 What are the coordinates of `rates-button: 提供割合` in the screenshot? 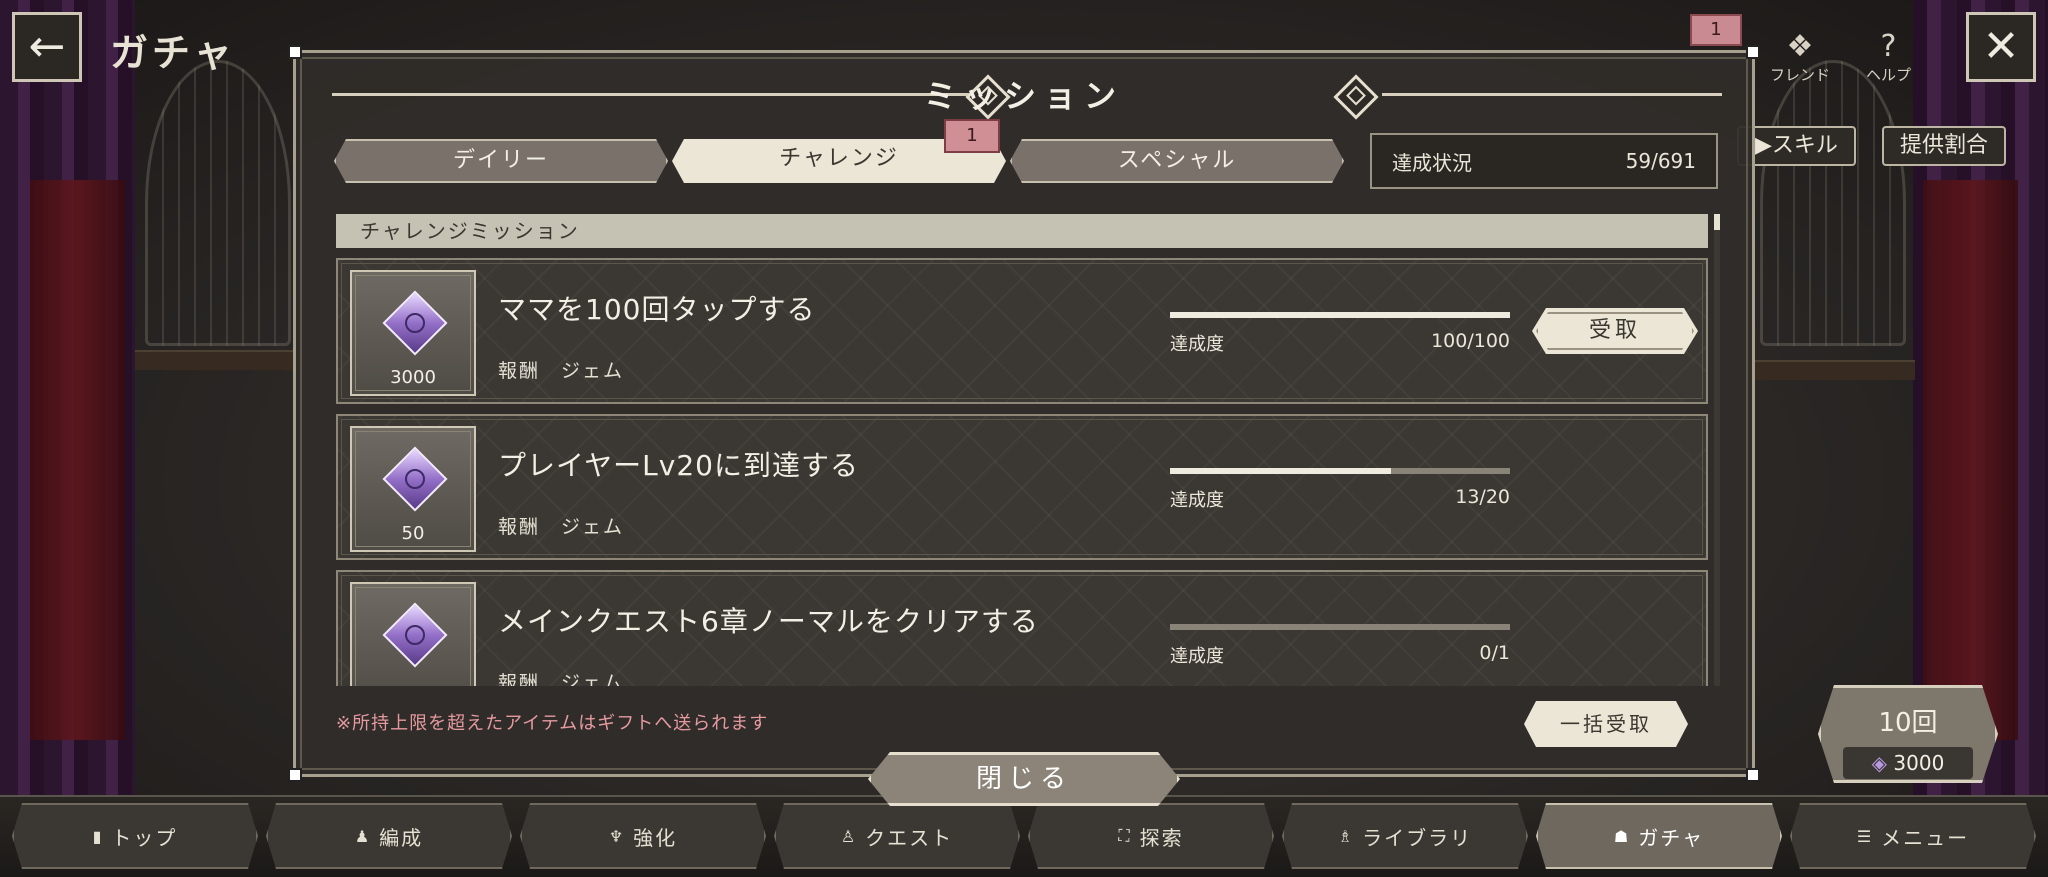 It's located at (1944, 146).